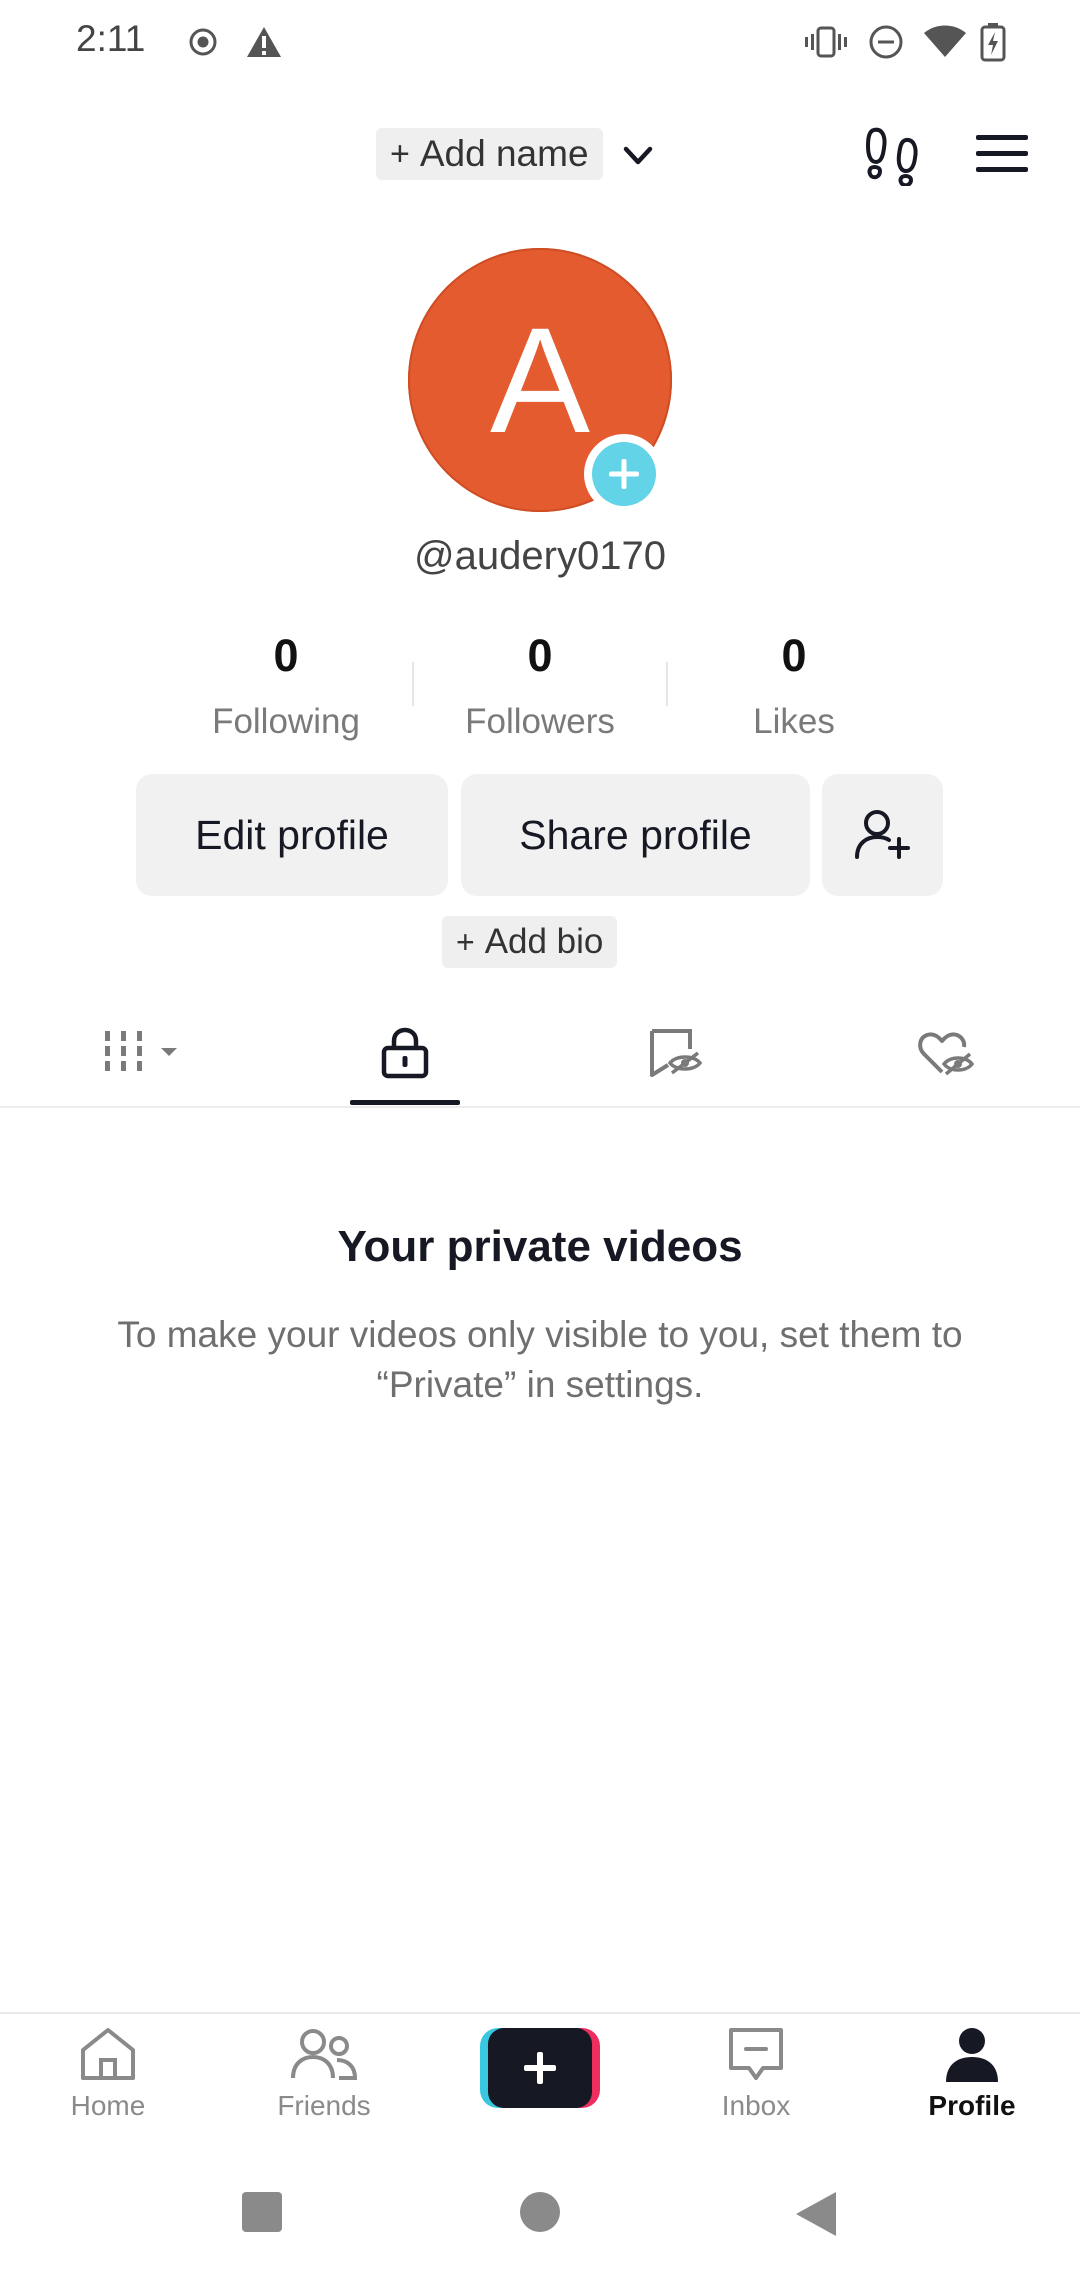  I want to click on nav-friends: Friends, so click(324, 2084).